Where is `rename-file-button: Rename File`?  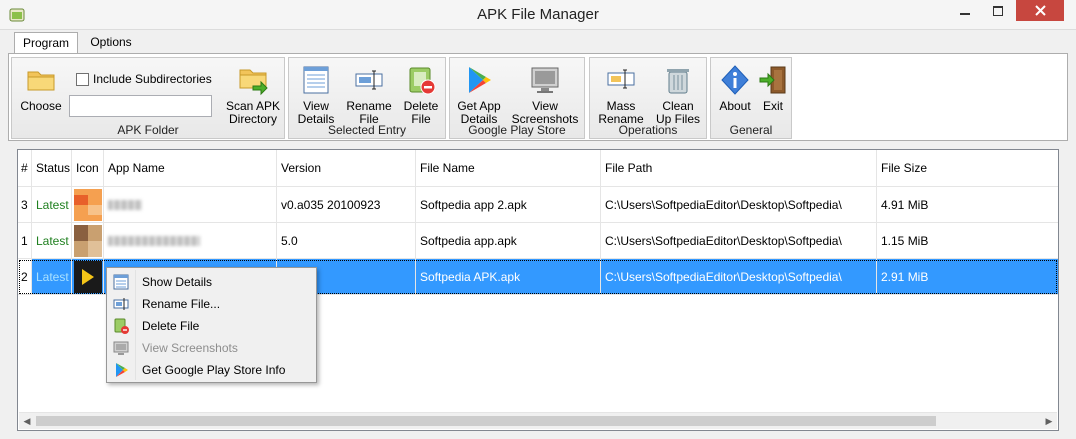
rename-file-button: Rename File is located at coordinates (369, 95).